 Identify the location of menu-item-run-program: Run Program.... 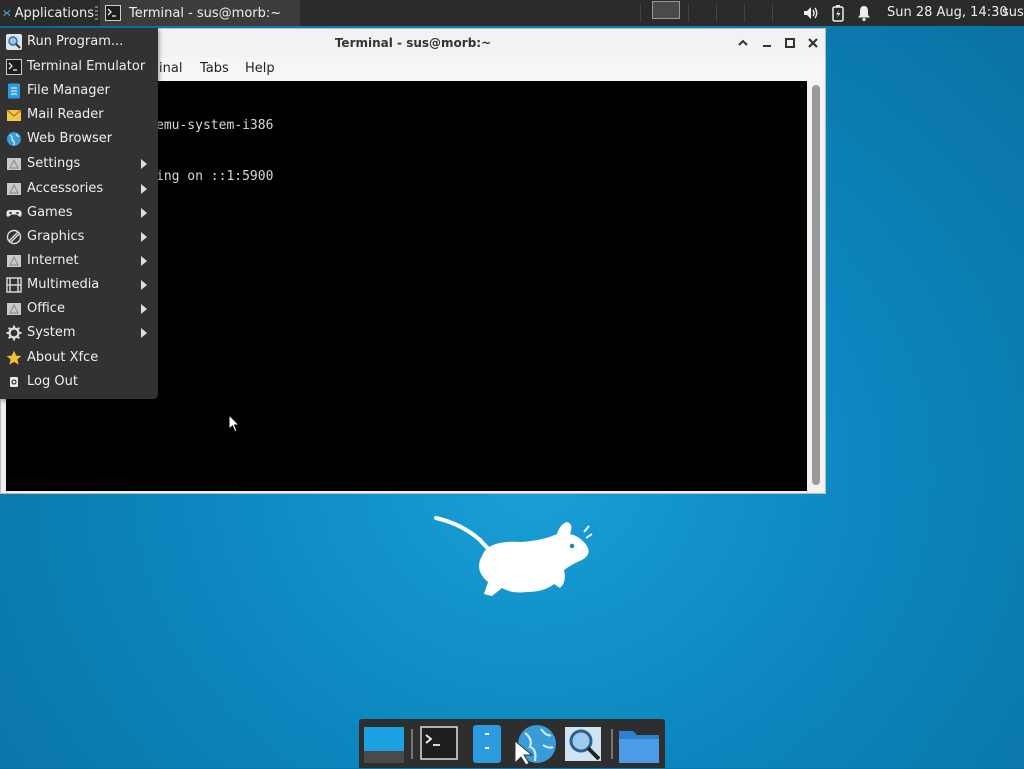
(79, 42).